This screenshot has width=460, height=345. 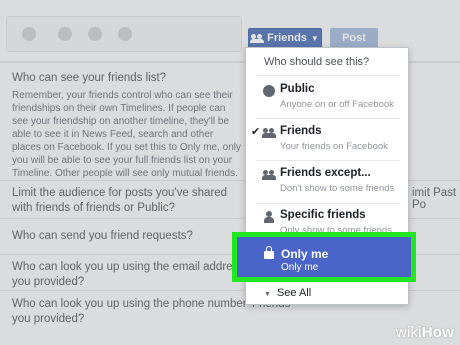 What do you see at coordinates (408, 332) in the screenshot?
I see `watermark-wiki: wiki` at bounding box center [408, 332].